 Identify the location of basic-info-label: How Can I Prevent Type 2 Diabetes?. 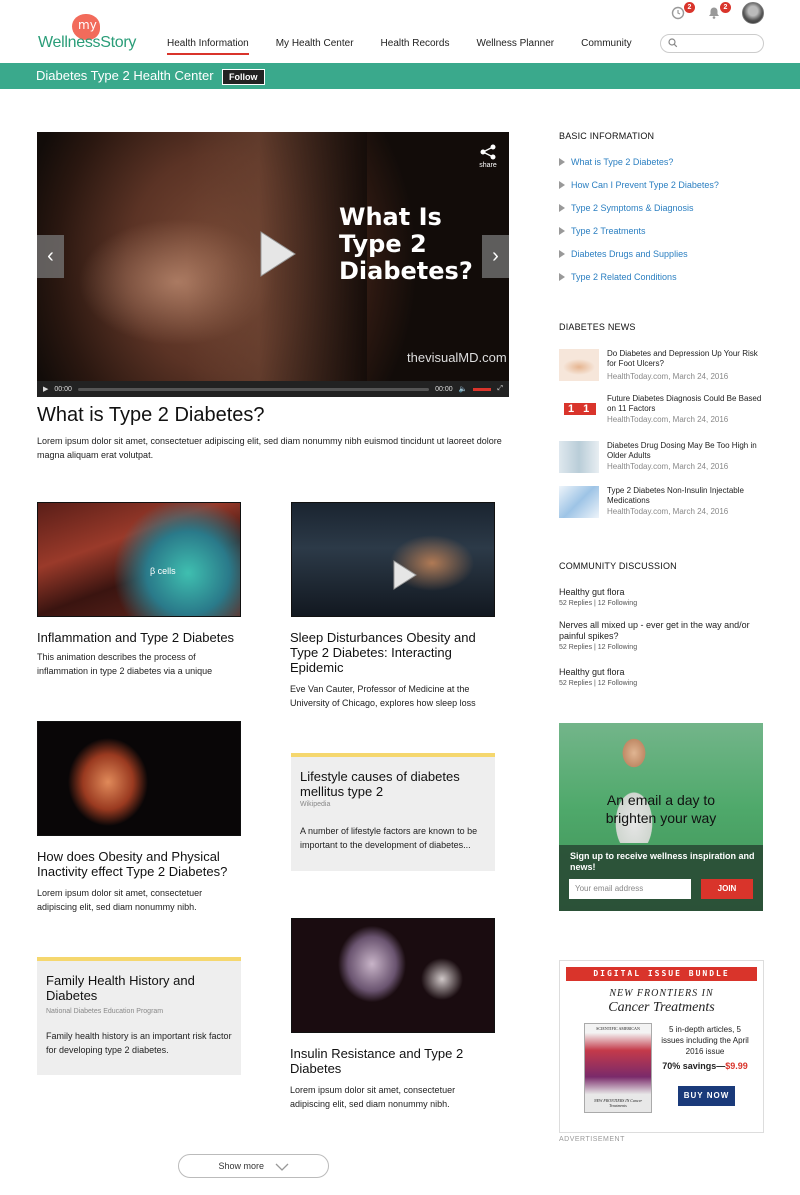
(645, 185).